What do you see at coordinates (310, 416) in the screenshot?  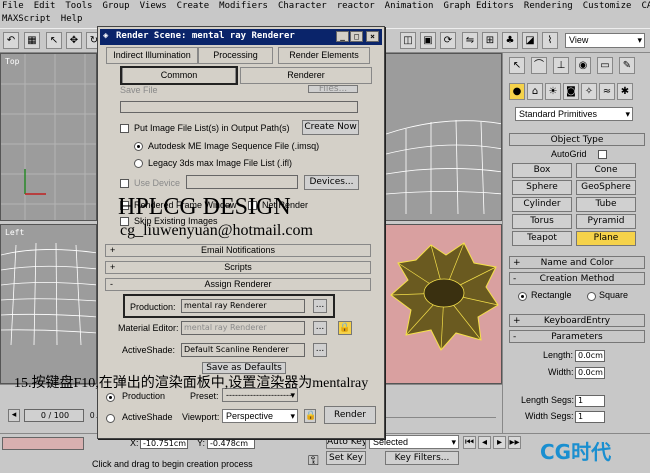 I see `lock-viewport-icon: 🔒` at bounding box center [310, 416].